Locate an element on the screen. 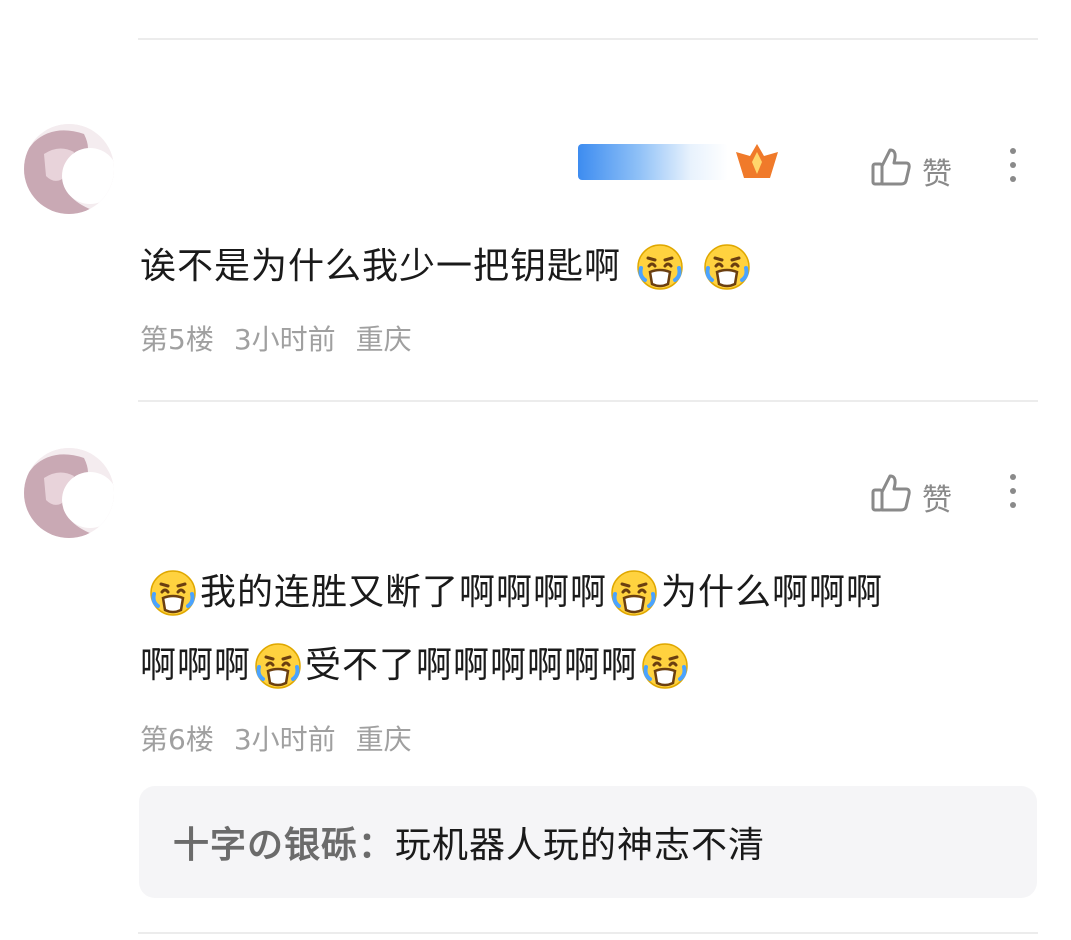  comment-line: 啊啊啊 受不了啊啊啊啊啊啊 is located at coordinates (593, 665).